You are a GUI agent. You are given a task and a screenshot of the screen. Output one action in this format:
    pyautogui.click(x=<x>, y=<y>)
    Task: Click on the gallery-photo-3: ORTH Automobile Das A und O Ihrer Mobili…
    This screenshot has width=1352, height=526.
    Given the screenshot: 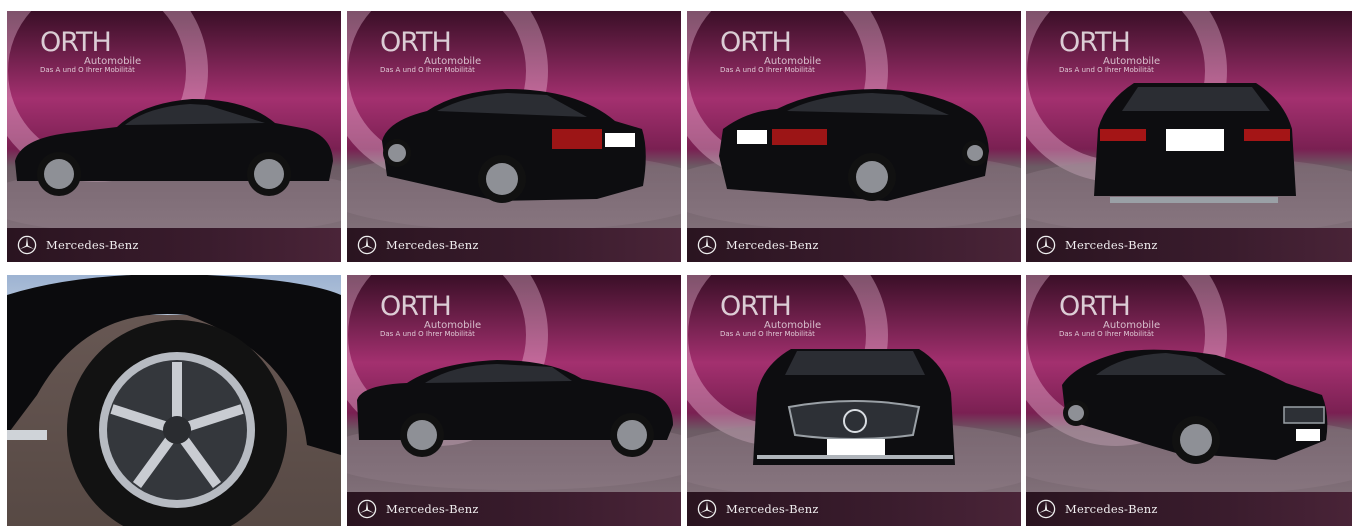 What is the action you would take?
    pyautogui.click(x=854, y=136)
    